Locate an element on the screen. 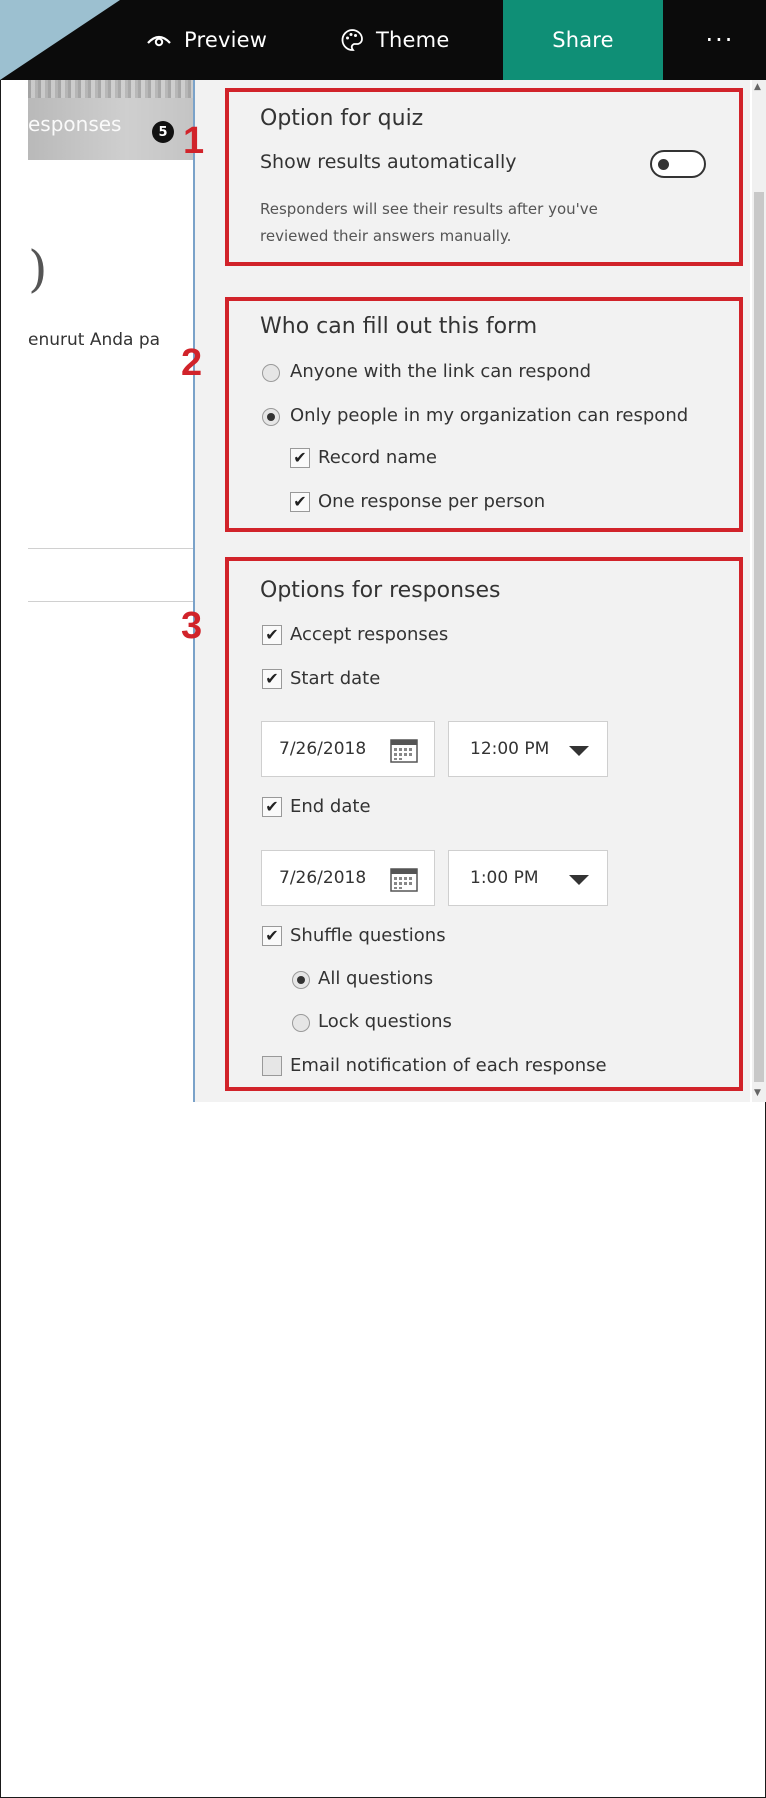  preview-button: Preview is located at coordinates (206, 40).